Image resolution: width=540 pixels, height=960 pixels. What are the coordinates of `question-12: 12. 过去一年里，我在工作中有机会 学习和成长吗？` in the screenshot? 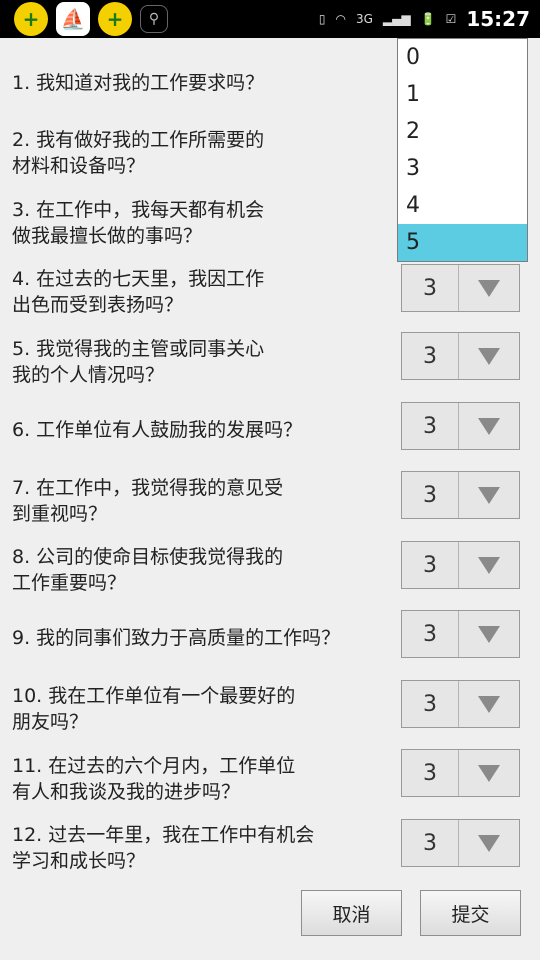 It's located at (163, 848).